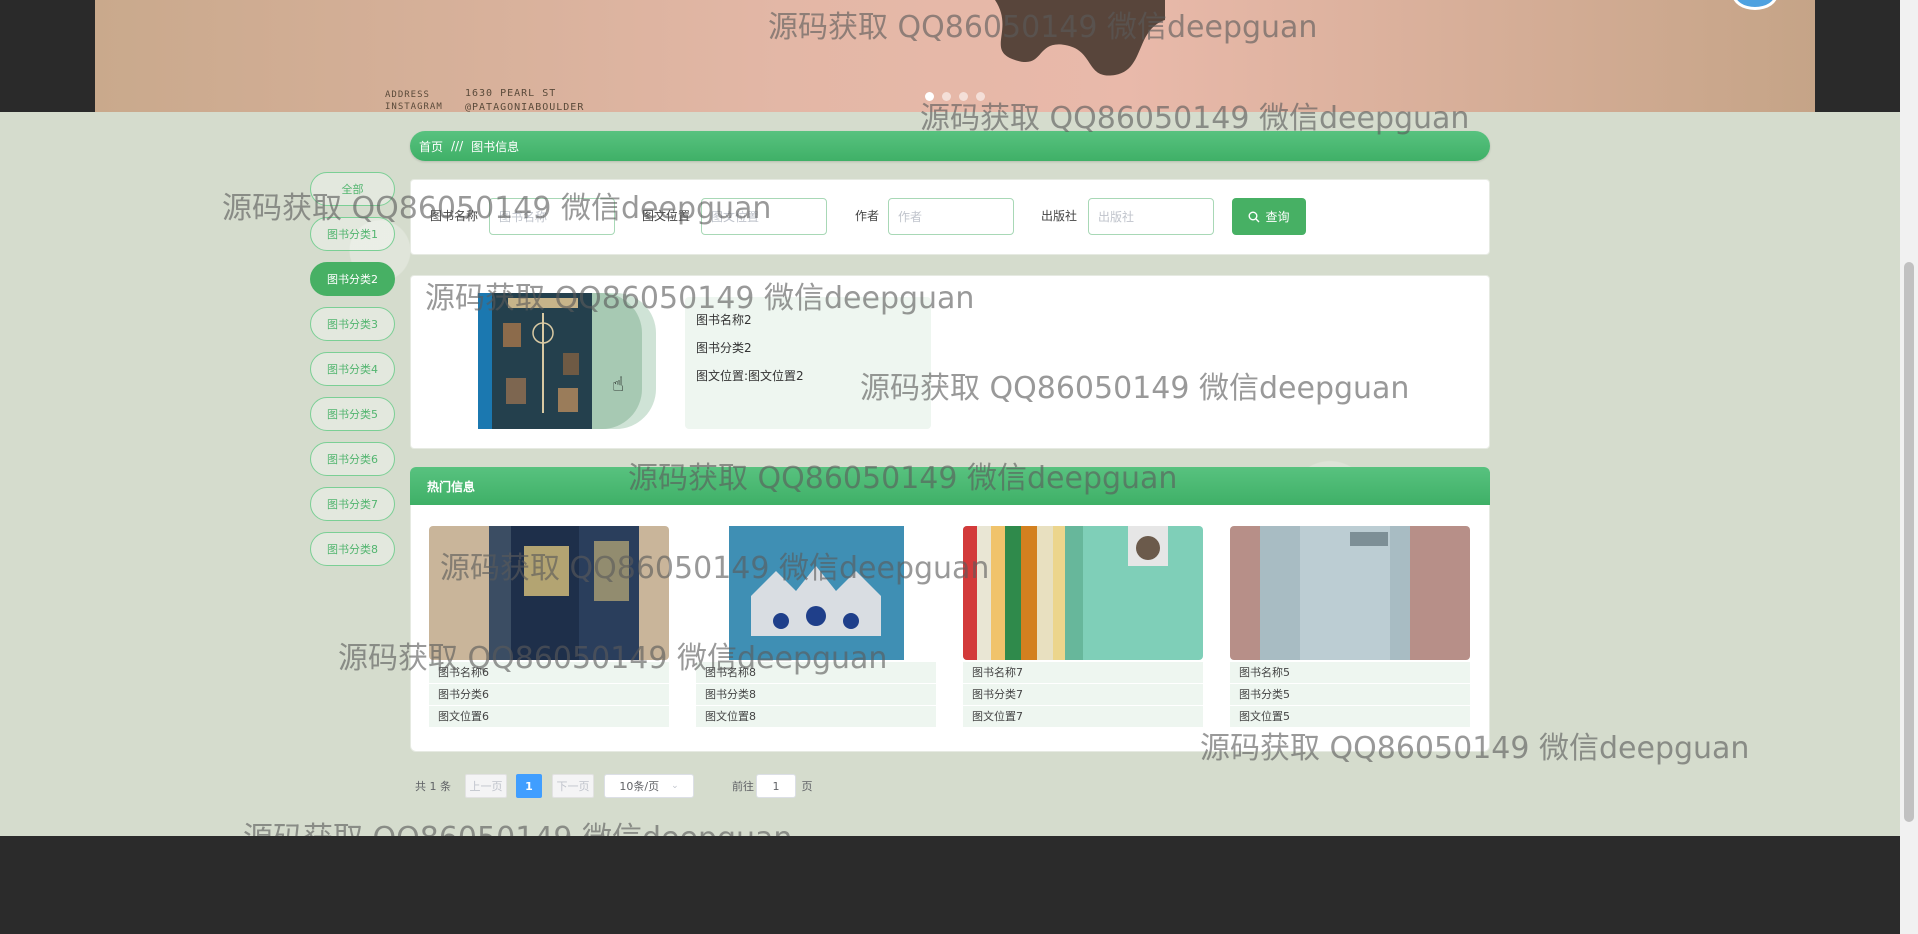  What do you see at coordinates (666, 216) in the screenshot?
I see `location-label: 图文位置` at bounding box center [666, 216].